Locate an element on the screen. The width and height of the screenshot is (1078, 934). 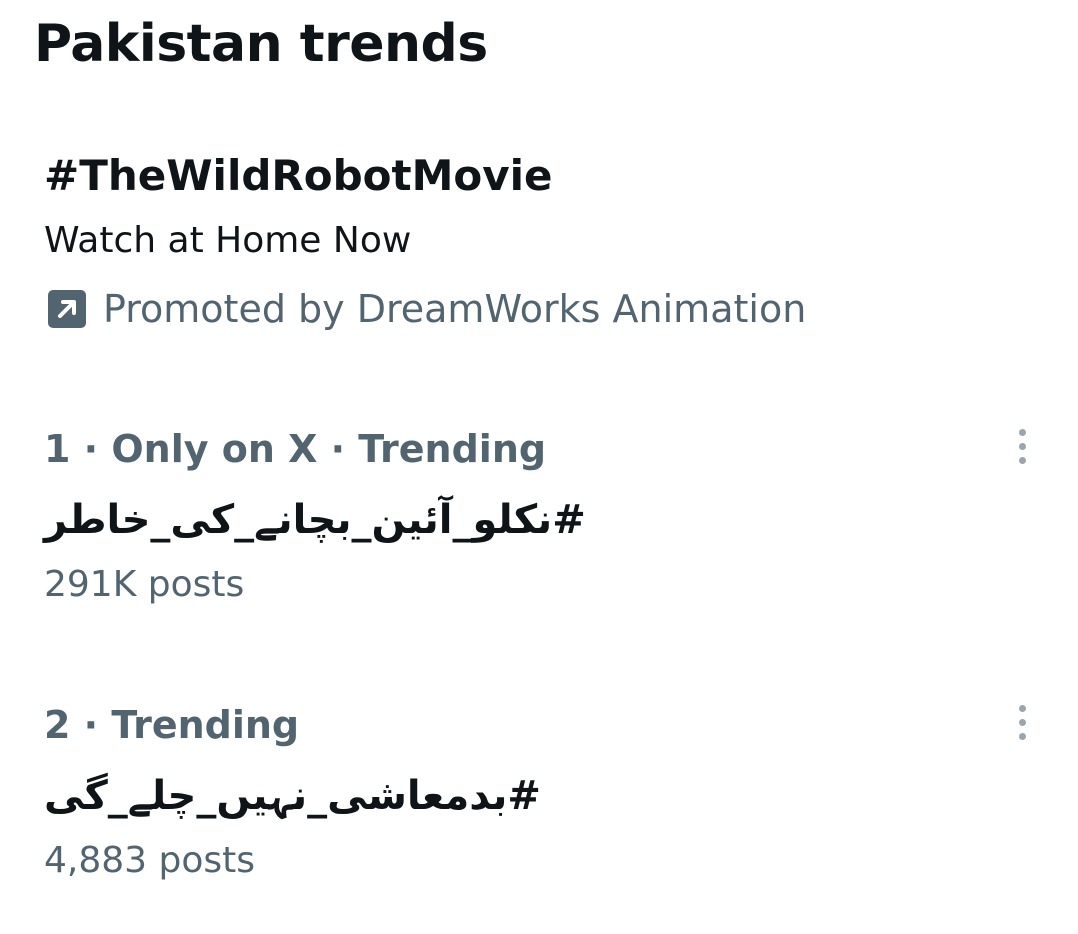
trend-meta: 1 · Only on X · Trending is located at coordinates (295, 449).